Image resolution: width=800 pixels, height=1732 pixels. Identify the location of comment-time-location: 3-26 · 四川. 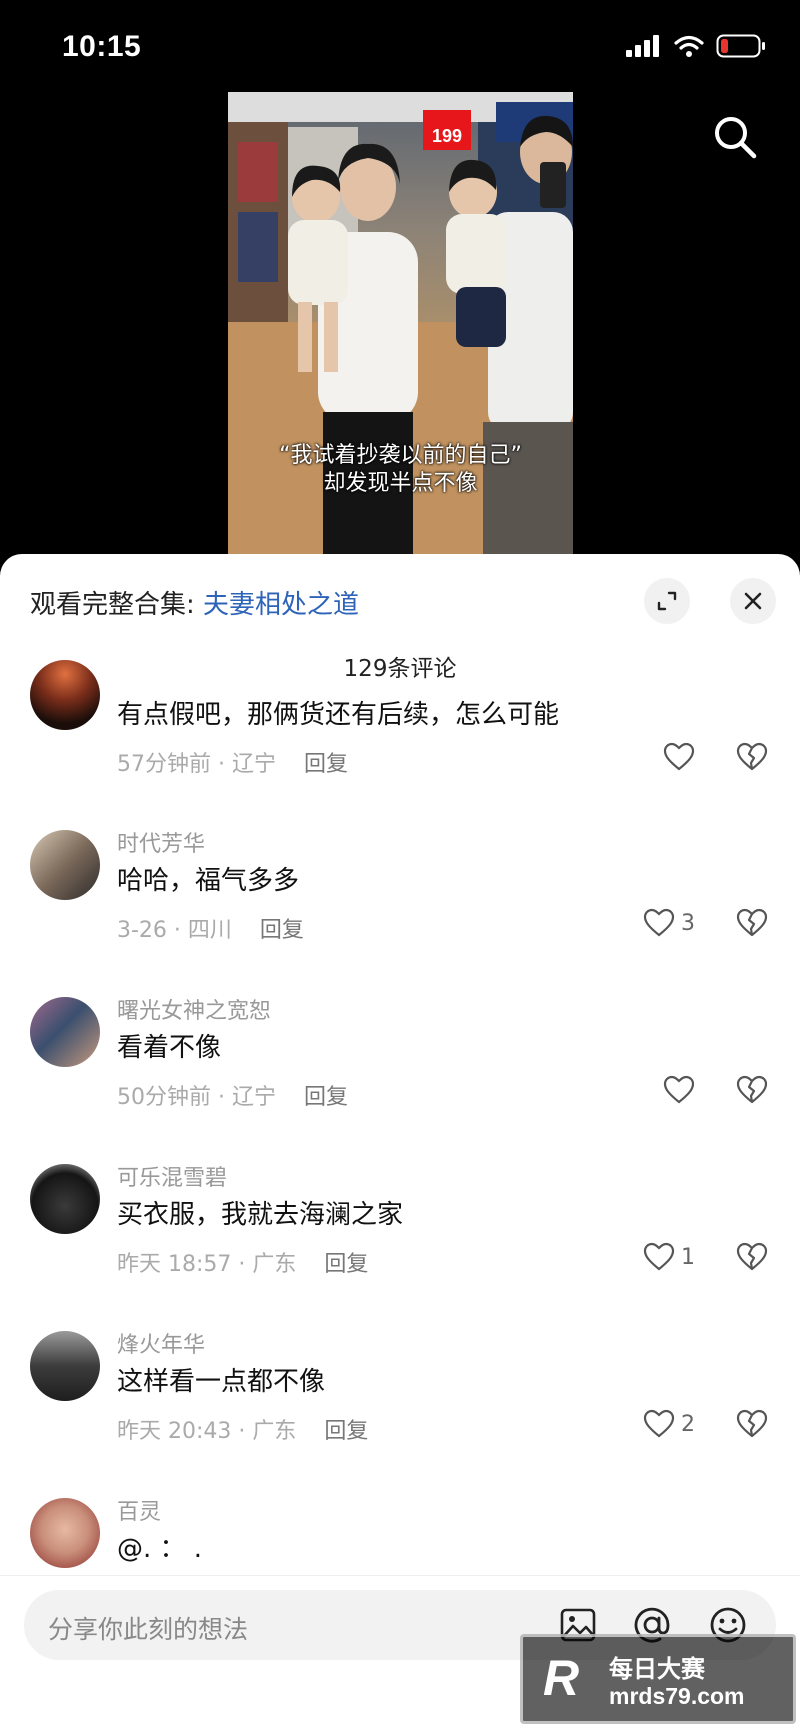
(174, 930).